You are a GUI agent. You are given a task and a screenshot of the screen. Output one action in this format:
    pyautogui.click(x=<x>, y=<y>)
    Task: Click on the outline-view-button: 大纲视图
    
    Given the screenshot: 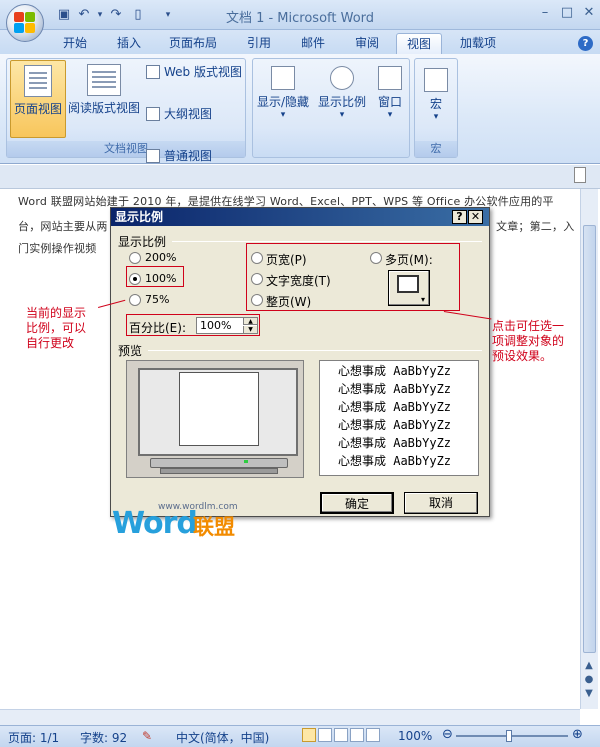 What is the action you would take?
    pyautogui.click(x=194, y=114)
    